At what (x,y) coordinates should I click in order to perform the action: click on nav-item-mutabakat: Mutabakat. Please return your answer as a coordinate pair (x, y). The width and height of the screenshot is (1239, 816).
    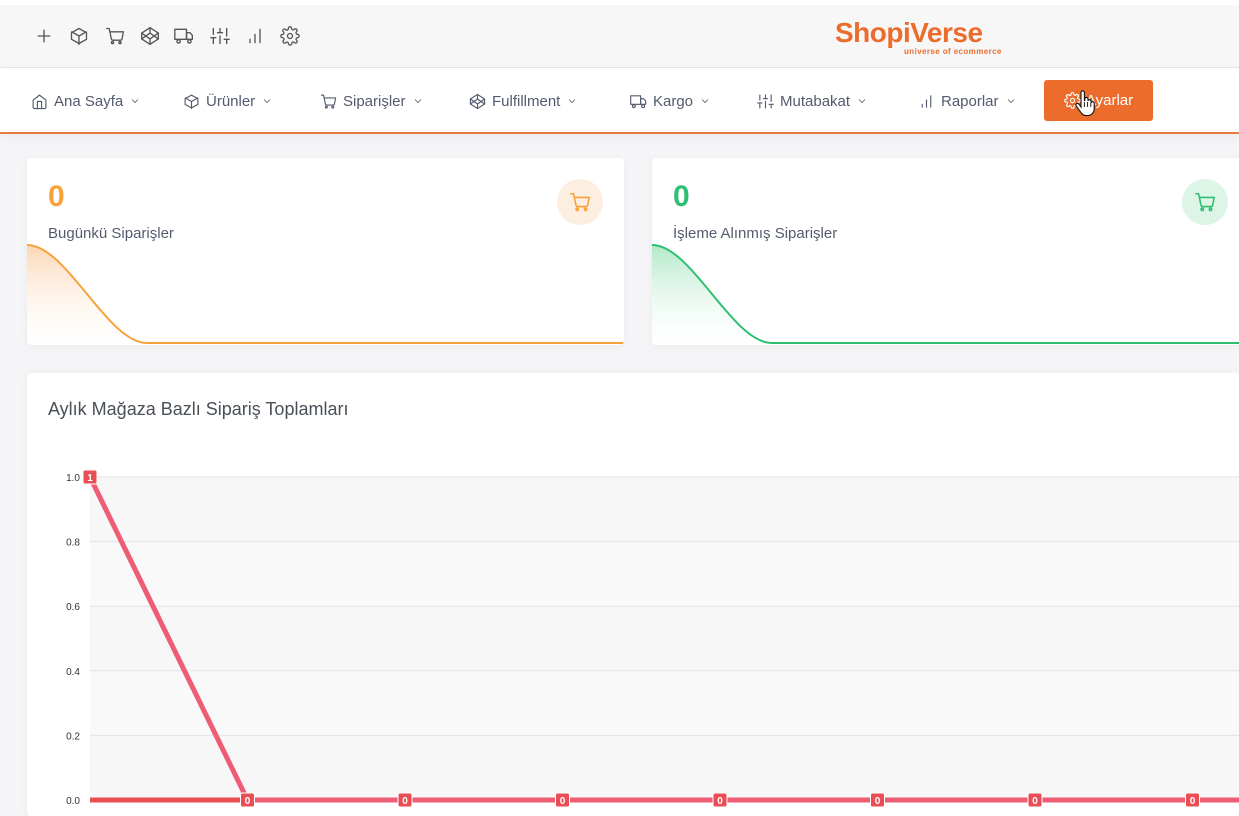
    Looking at the image, I should click on (812, 101).